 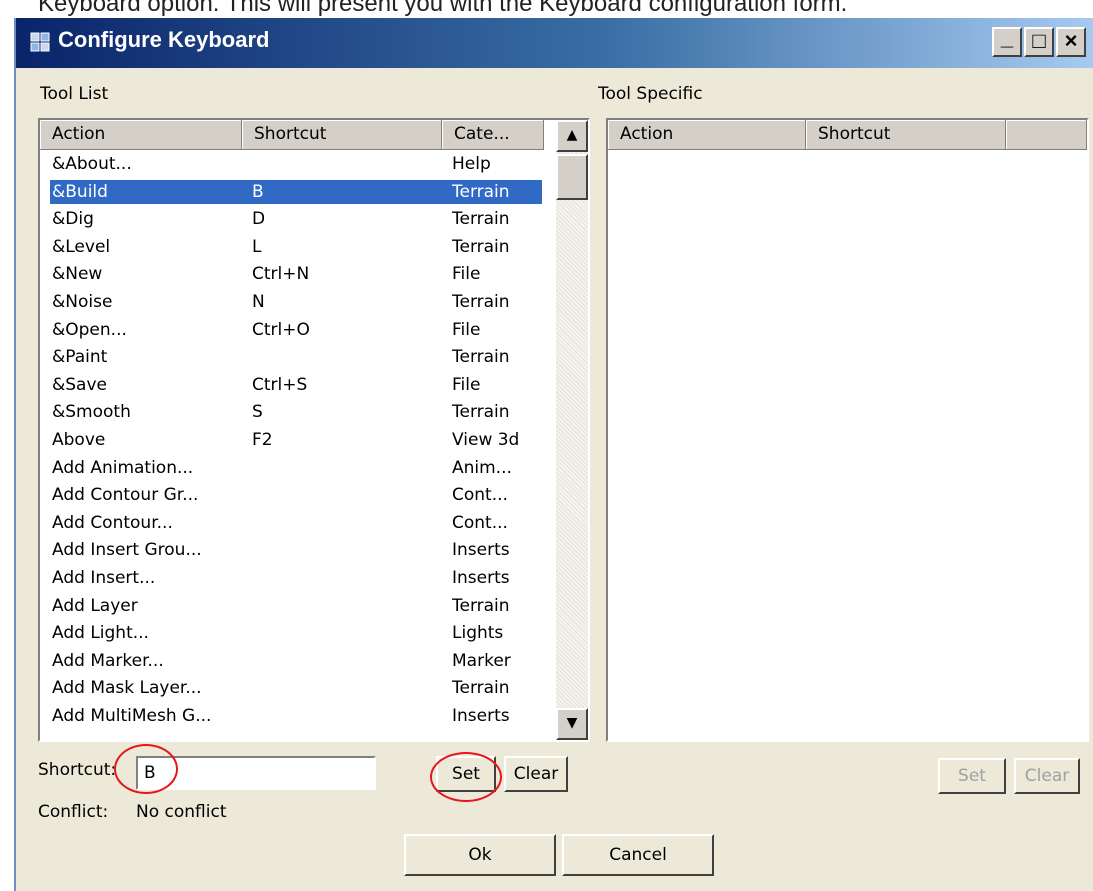 I want to click on conflict-value: No conflict, so click(x=181, y=812).